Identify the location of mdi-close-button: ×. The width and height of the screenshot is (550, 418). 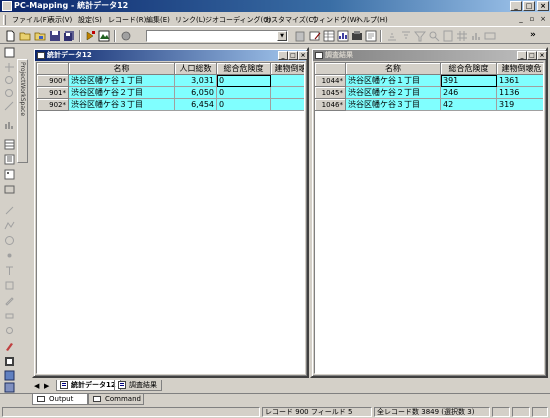
(543, 19).